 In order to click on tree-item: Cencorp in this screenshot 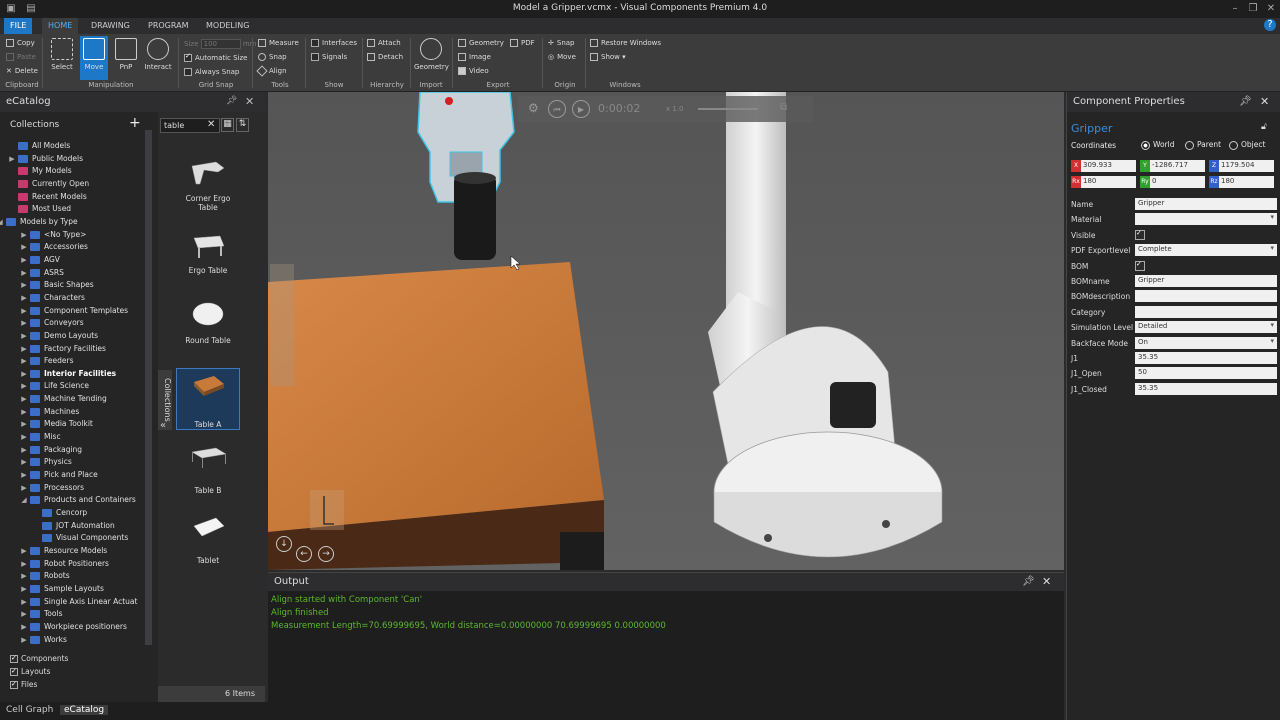, I will do `click(75, 513)`.